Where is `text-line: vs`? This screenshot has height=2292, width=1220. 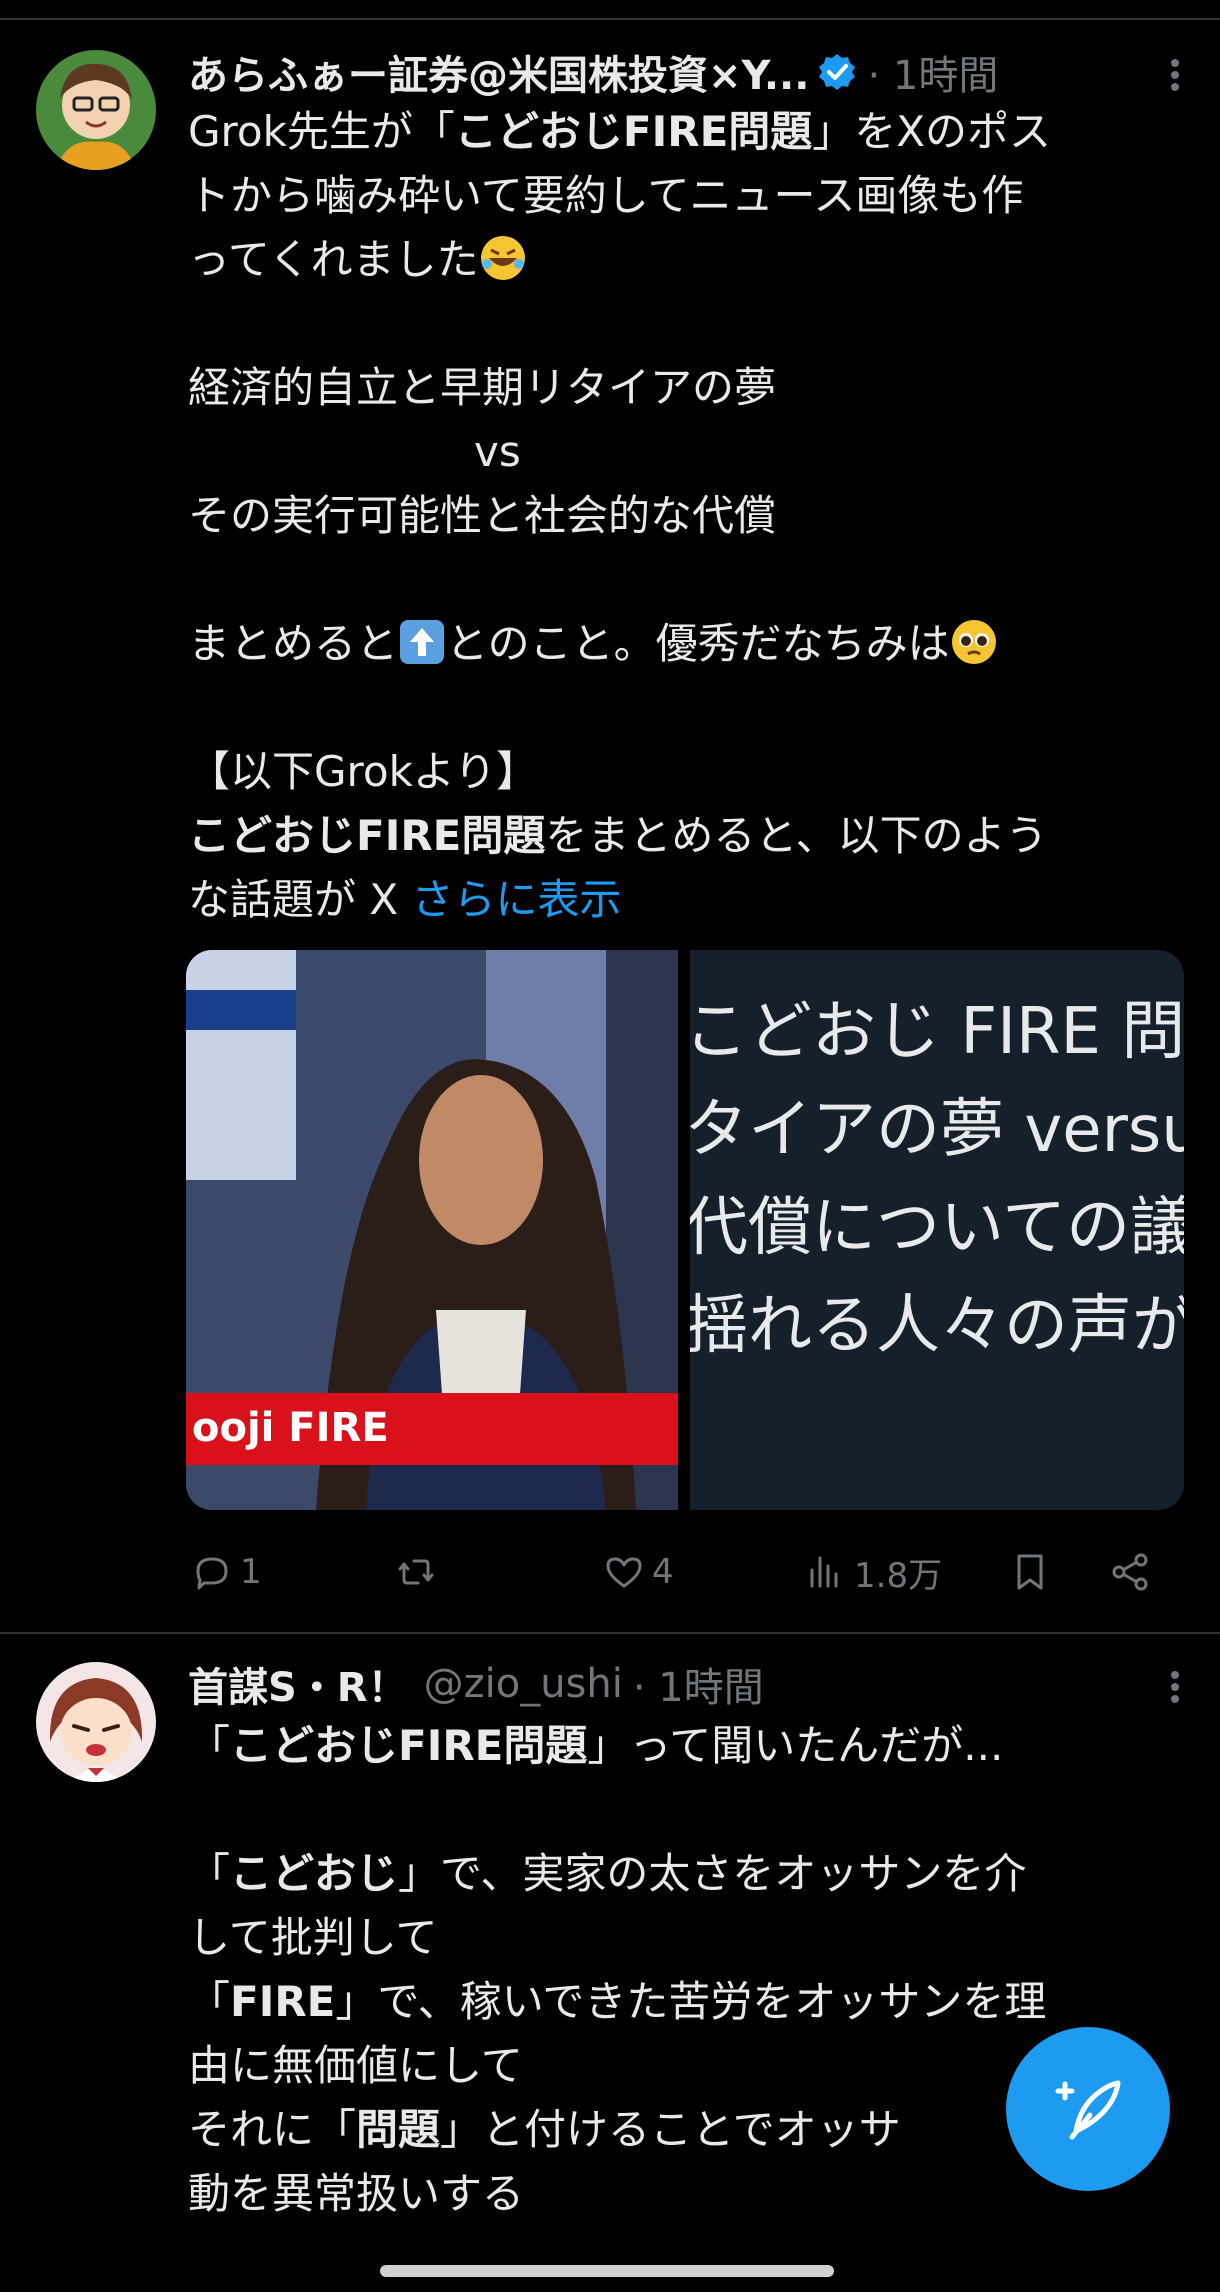 text-line: vs is located at coordinates (497, 451).